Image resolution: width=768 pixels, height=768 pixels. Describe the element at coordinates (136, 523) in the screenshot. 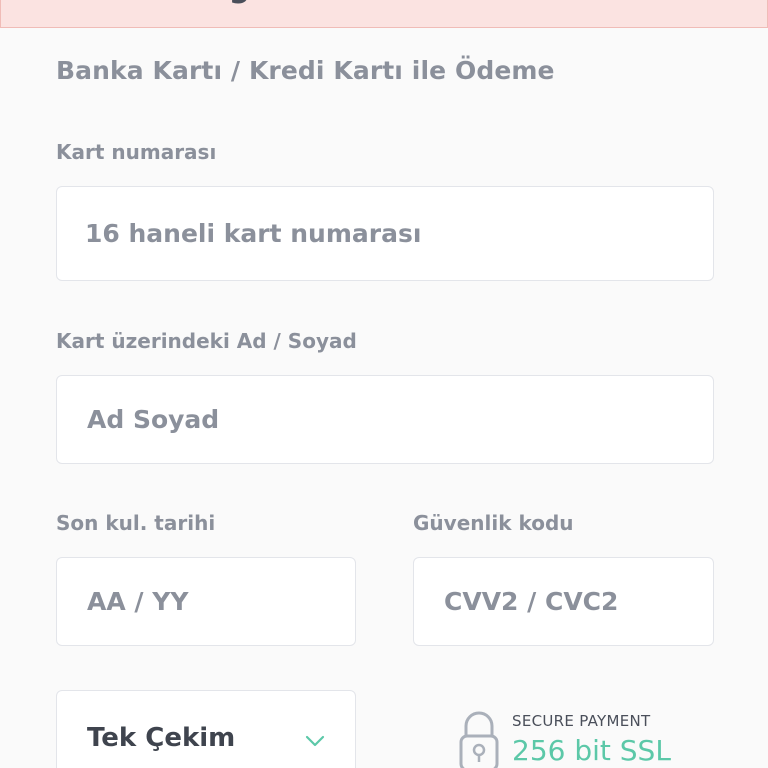

I see `expiry-label: Son kul. tarihi` at that location.